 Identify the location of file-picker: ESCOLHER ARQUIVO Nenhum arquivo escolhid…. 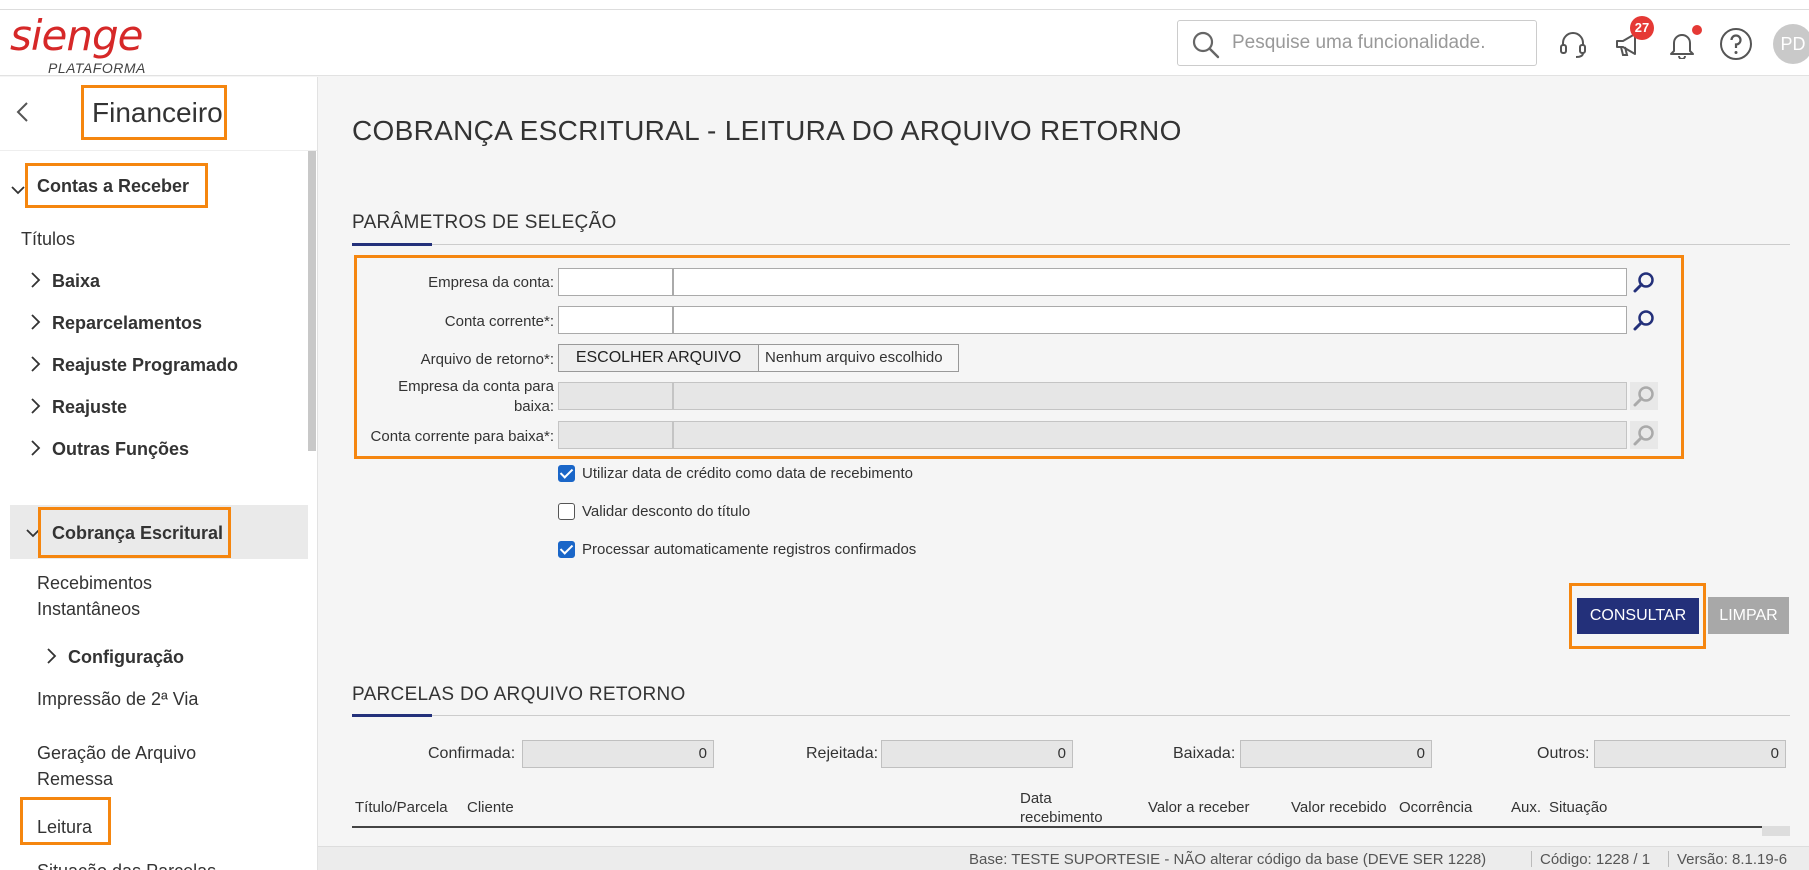
(758, 358).